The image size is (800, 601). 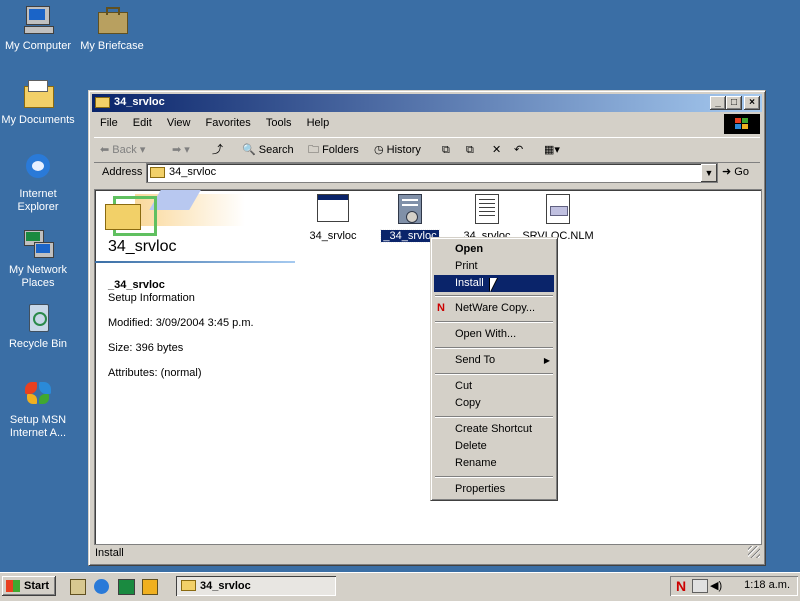 What do you see at coordinates (397, 150) in the screenshot?
I see `history-button: ◷ History` at bounding box center [397, 150].